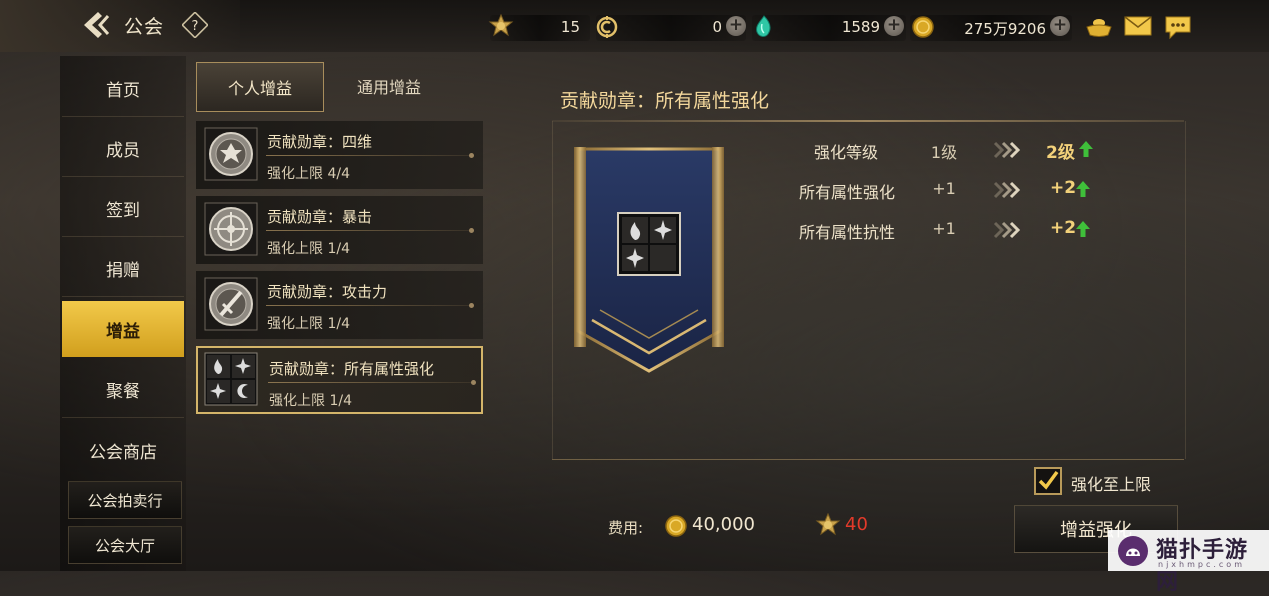  I want to click on watermark-url: njxhmpc.com, so click(1201, 564).